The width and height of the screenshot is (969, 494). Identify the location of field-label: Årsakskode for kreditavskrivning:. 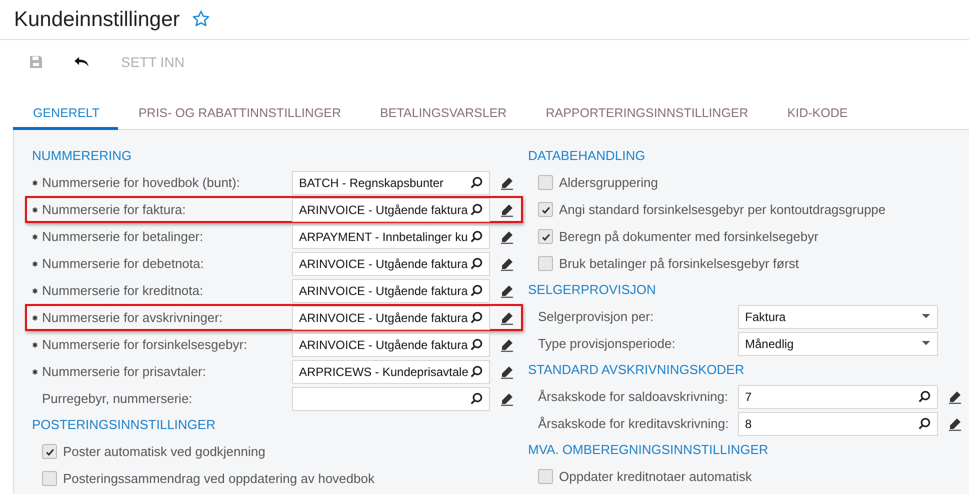
(633, 423).